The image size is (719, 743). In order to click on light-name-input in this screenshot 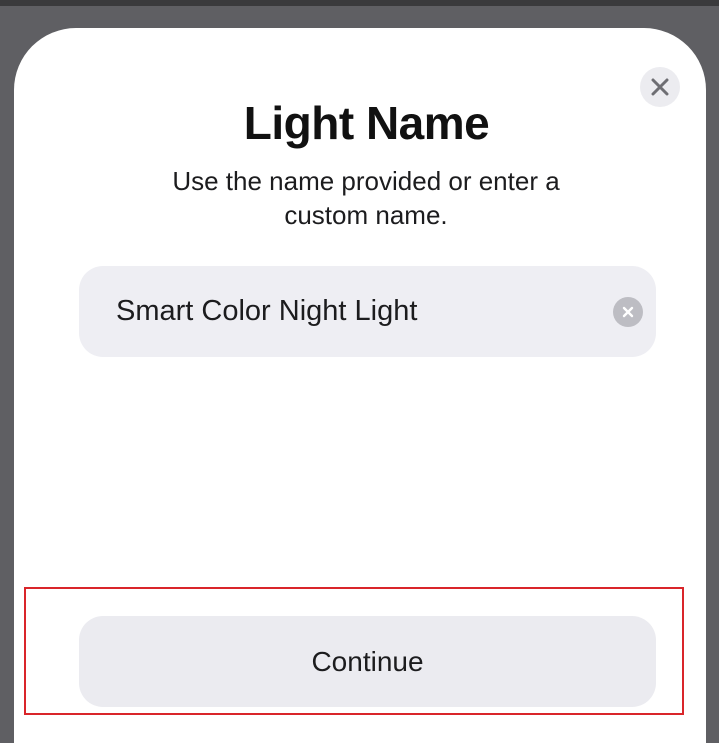, I will do `click(356, 311)`.